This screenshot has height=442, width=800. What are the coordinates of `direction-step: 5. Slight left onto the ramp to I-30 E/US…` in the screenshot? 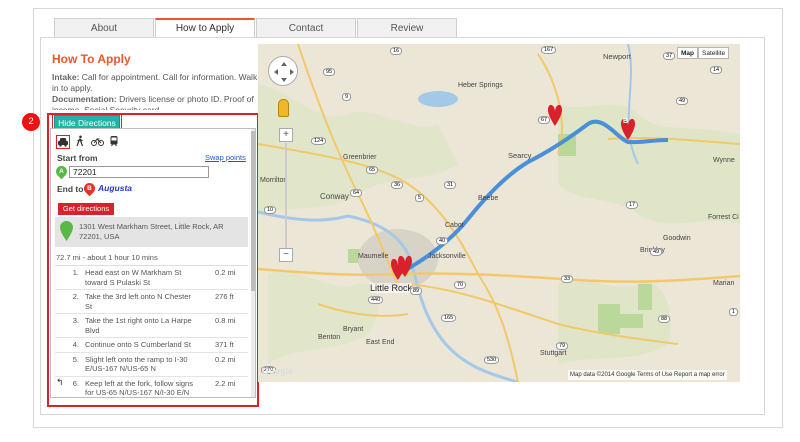 It's located at (151, 365).